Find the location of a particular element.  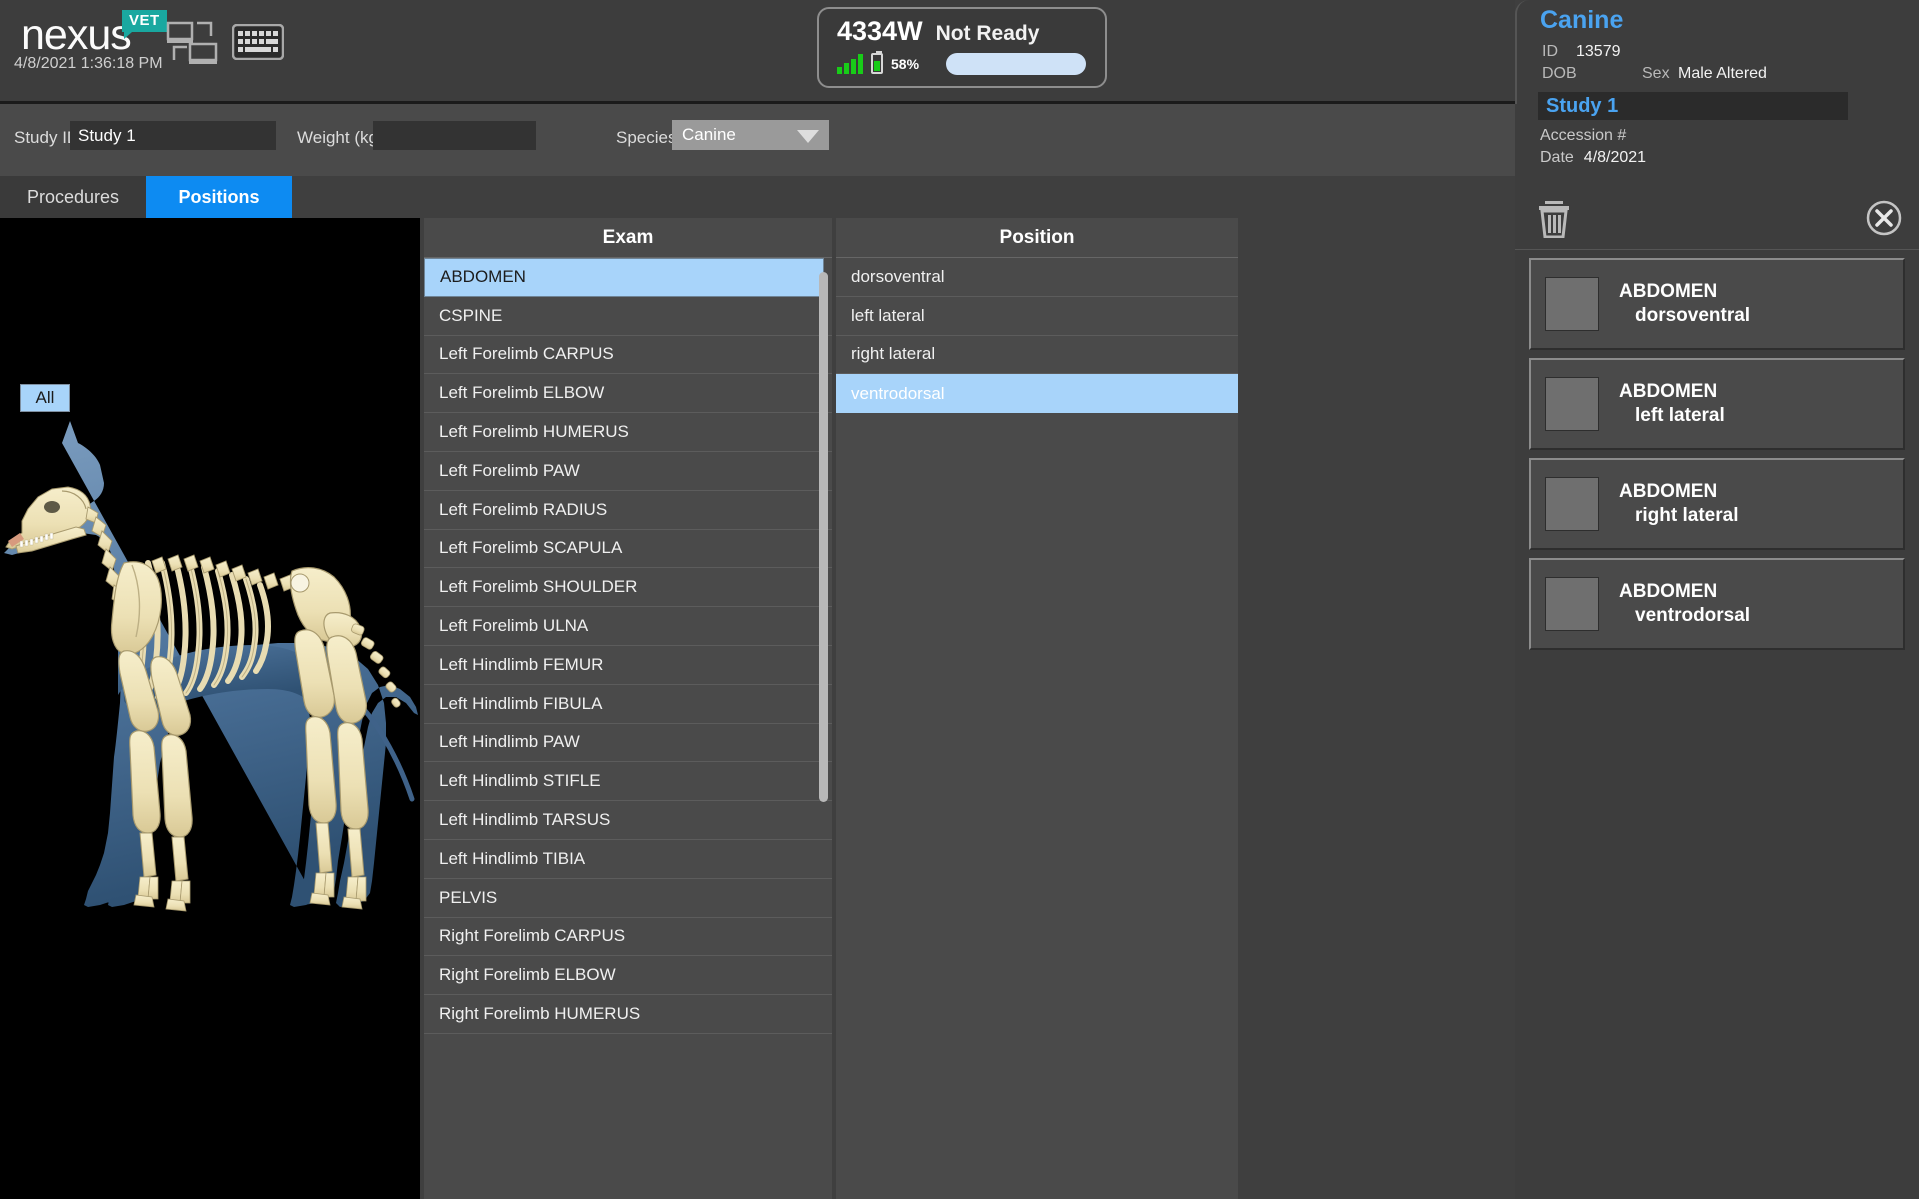

patient-sex-label: Sex is located at coordinates (1656, 73).